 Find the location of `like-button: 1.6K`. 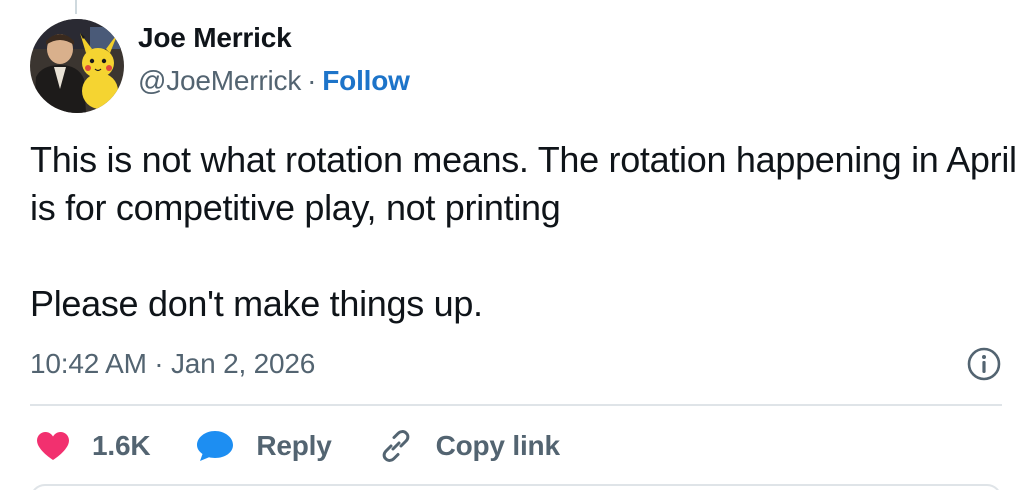

like-button: 1.6K is located at coordinates (93, 446).